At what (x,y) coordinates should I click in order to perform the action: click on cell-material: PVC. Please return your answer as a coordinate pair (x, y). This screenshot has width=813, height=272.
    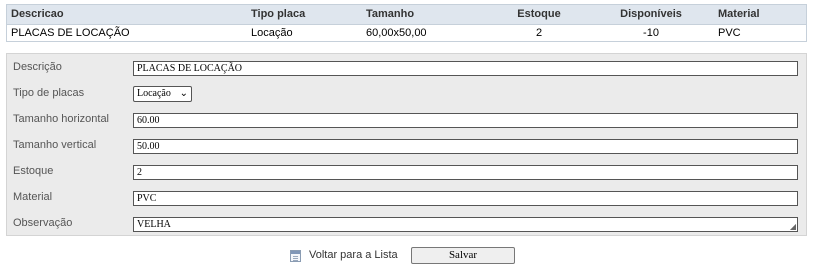
    Looking at the image, I should click on (729, 33).